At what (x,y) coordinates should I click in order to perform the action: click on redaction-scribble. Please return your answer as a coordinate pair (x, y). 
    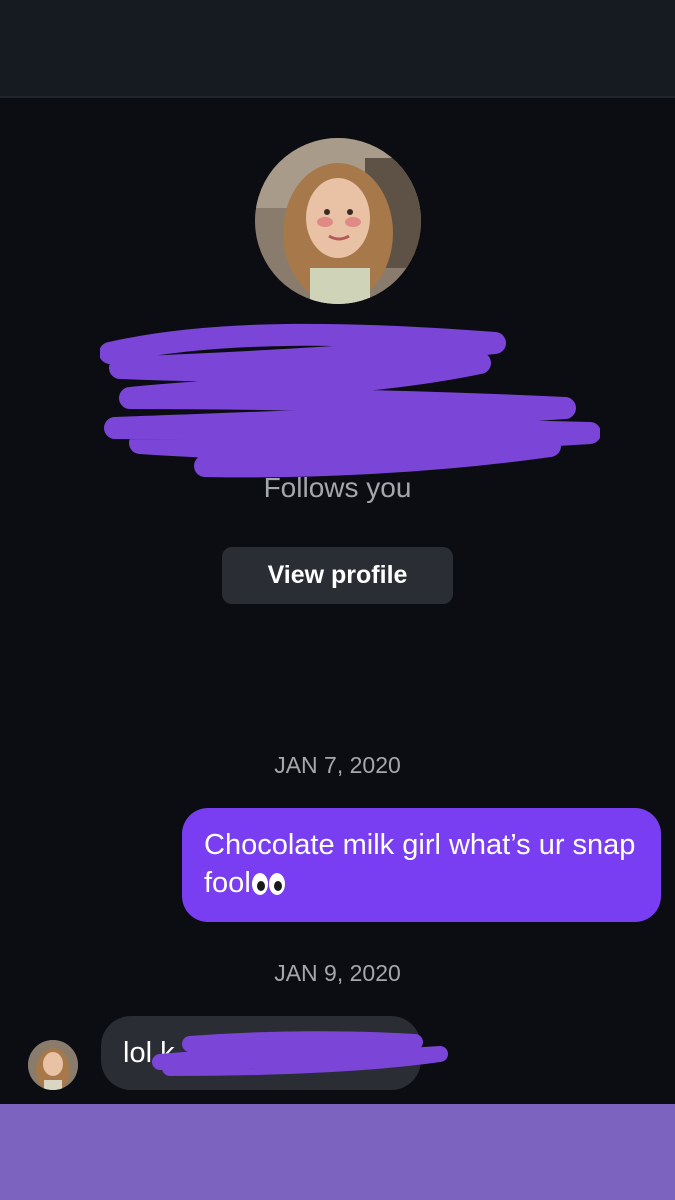
    Looking at the image, I should click on (350, 400).